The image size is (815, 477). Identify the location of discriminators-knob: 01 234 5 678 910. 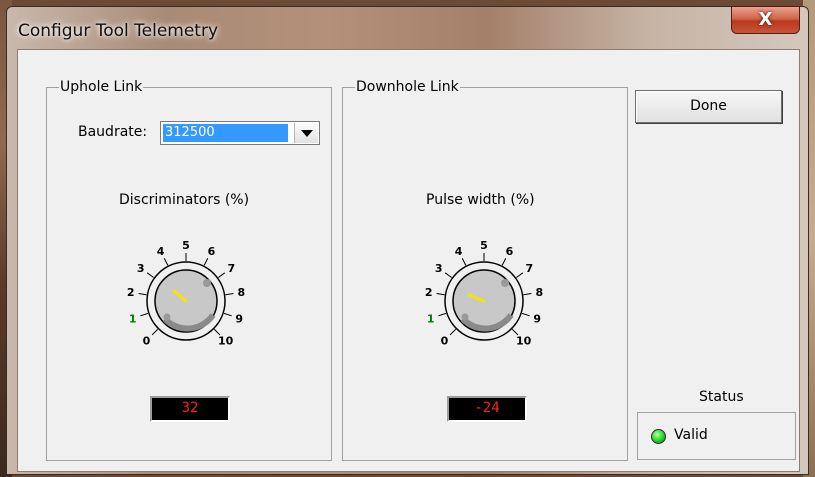
(181, 293).